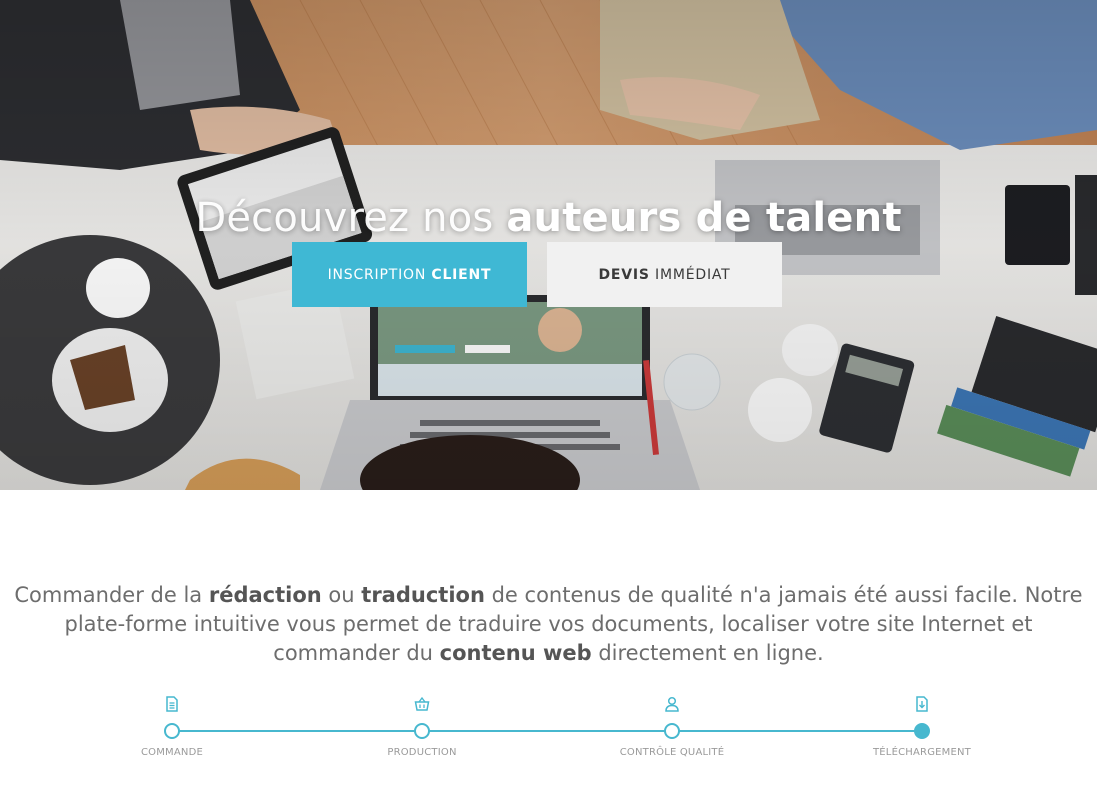  I want to click on client-signup-button: INSCRIPTION CLIENT, so click(409, 274).